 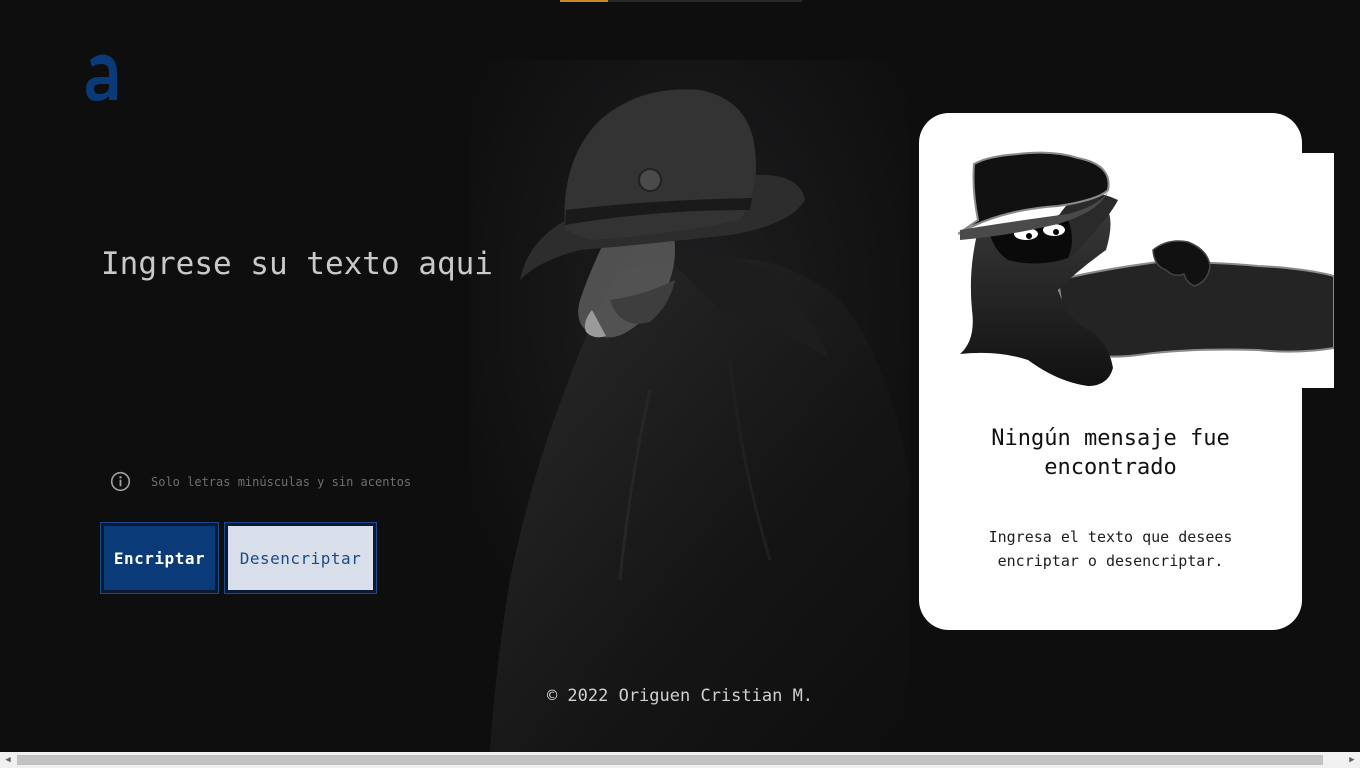 What do you see at coordinates (1146, 269) in the screenshot?
I see `detective-illustration` at bounding box center [1146, 269].